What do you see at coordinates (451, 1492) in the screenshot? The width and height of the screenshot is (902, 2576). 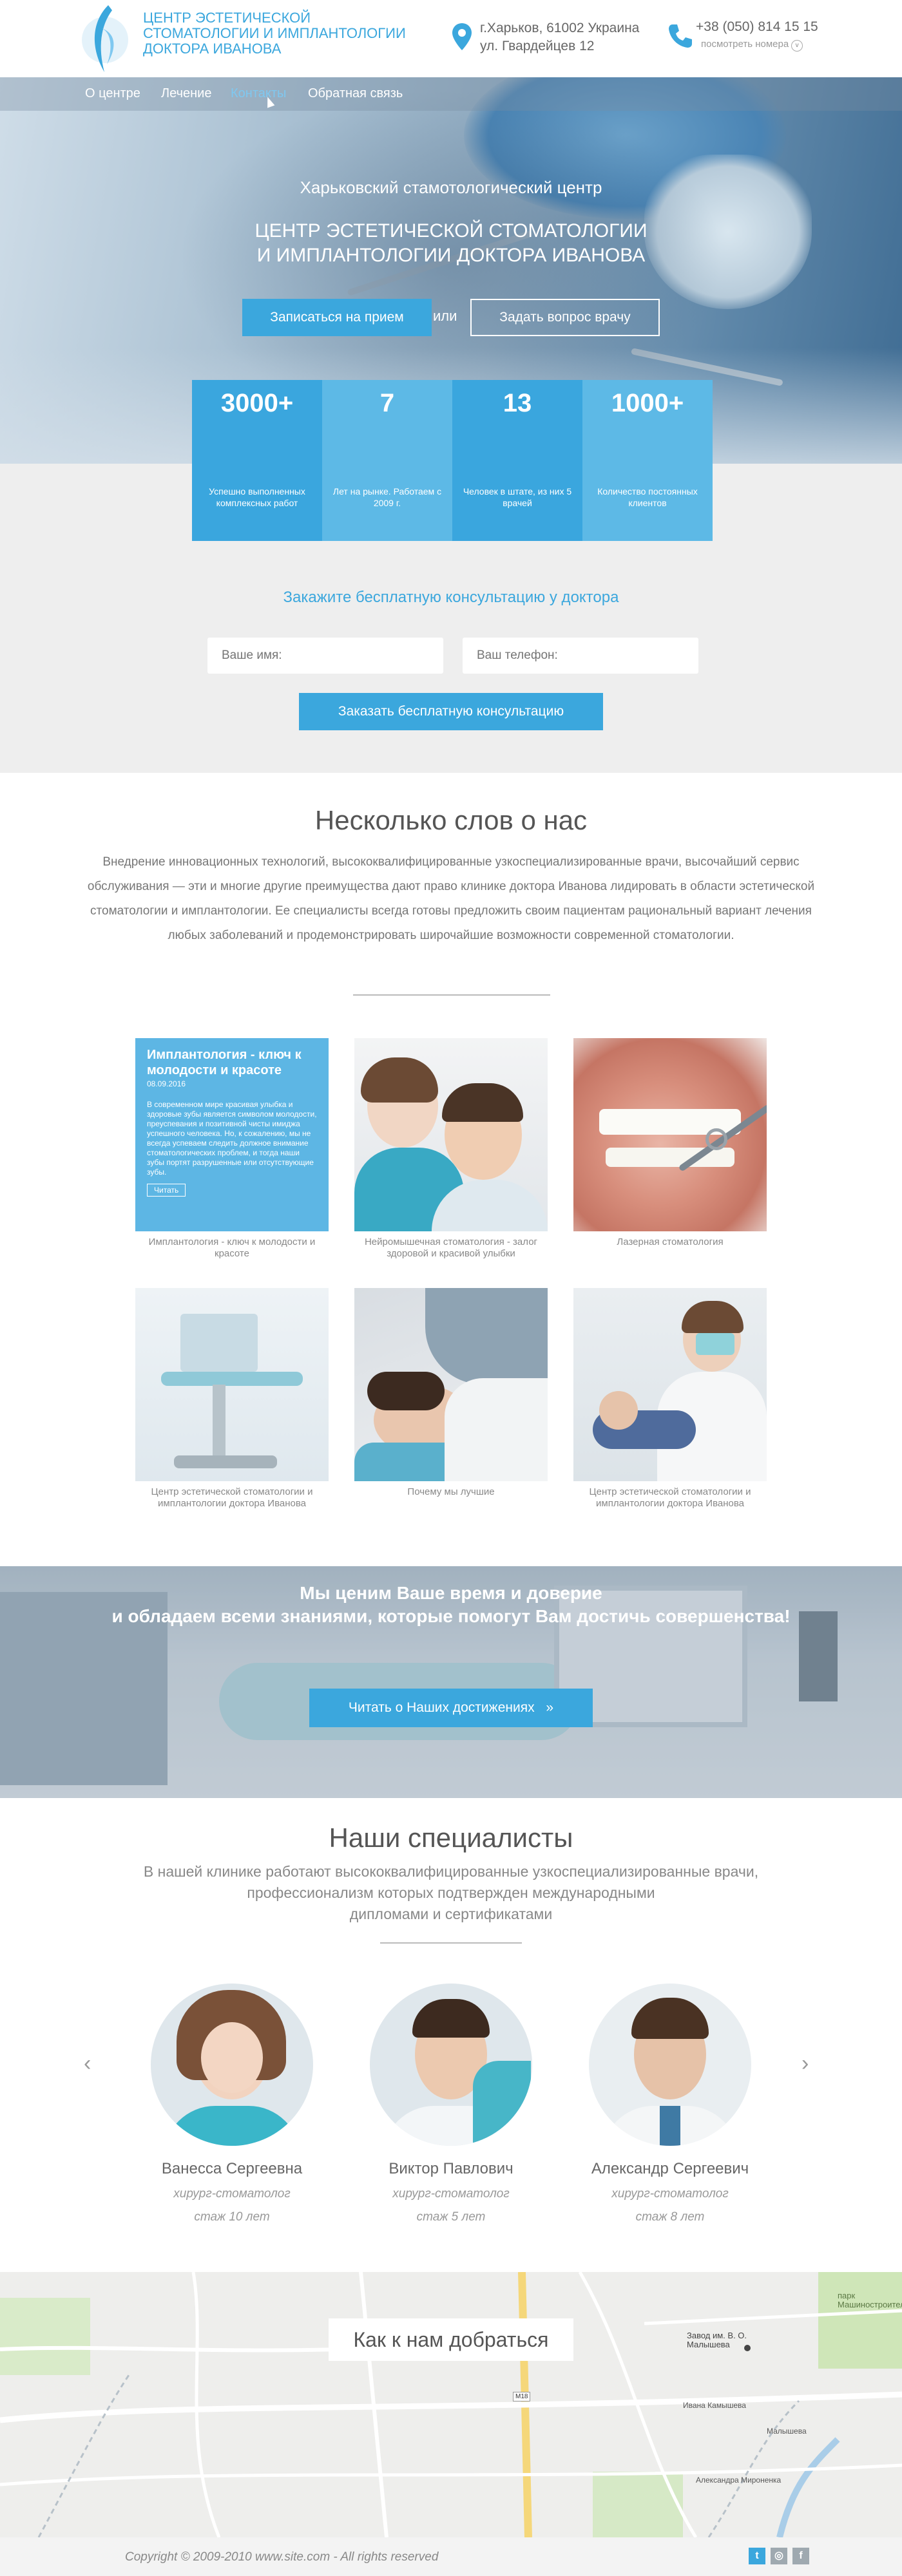 I see `card-caption: Почему мы лучшие` at bounding box center [451, 1492].